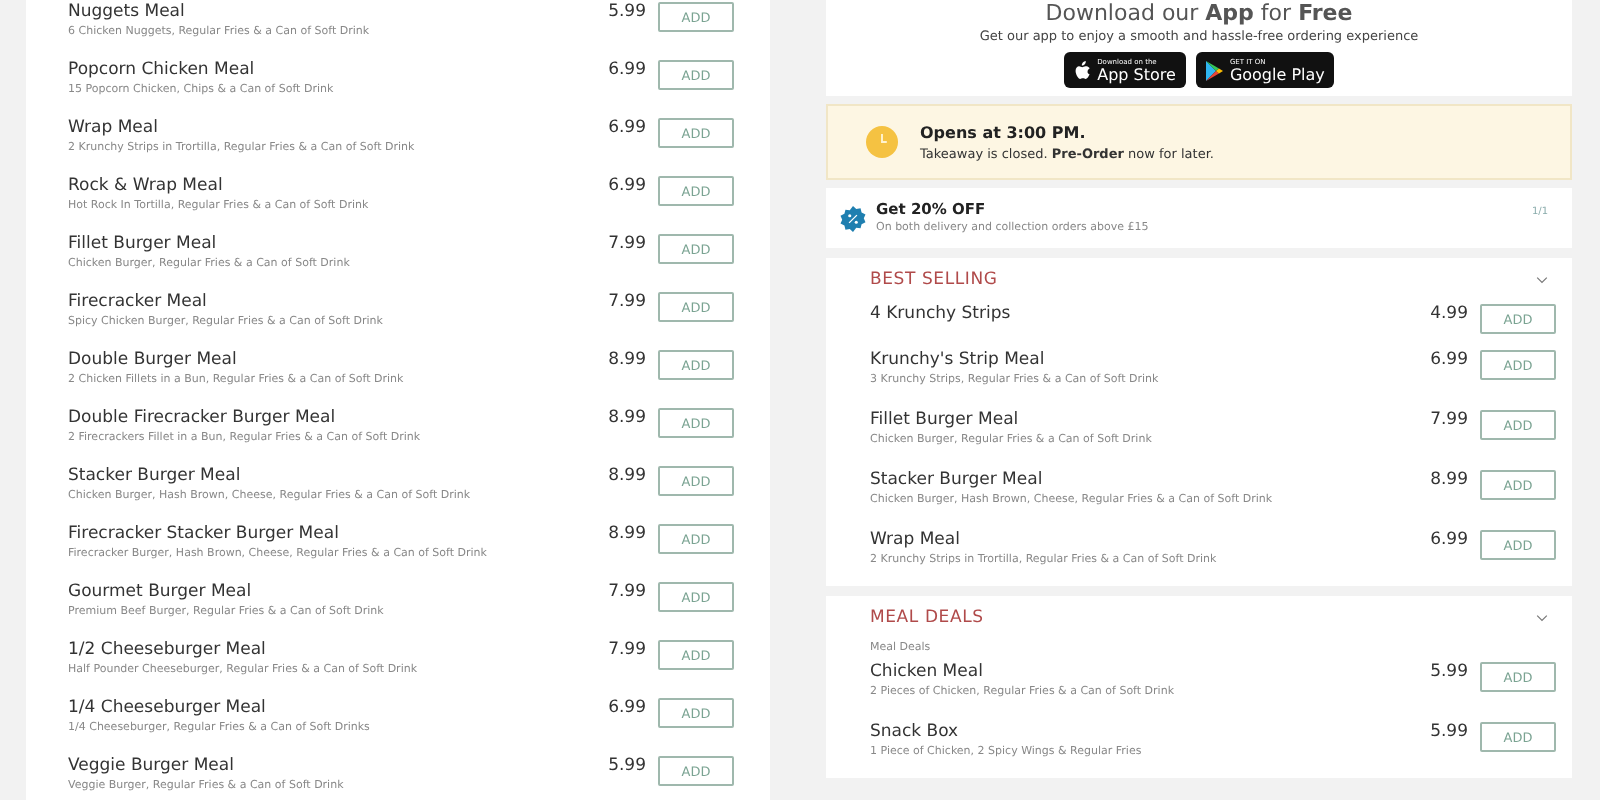 This screenshot has height=800, width=1600. What do you see at coordinates (1081, 70) in the screenshot?
I see `apple-icon` at bounding box center [1081, 70].